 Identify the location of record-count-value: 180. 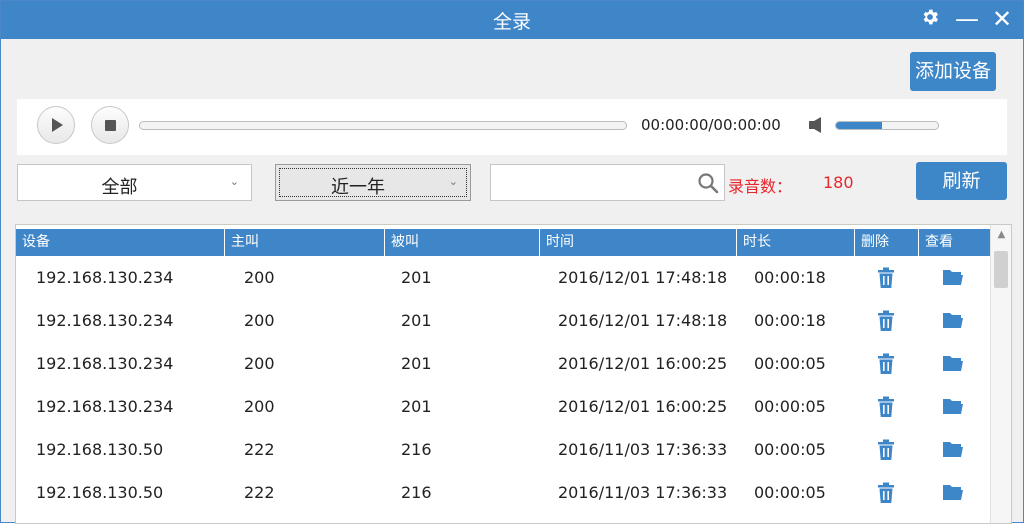
(838, 182).